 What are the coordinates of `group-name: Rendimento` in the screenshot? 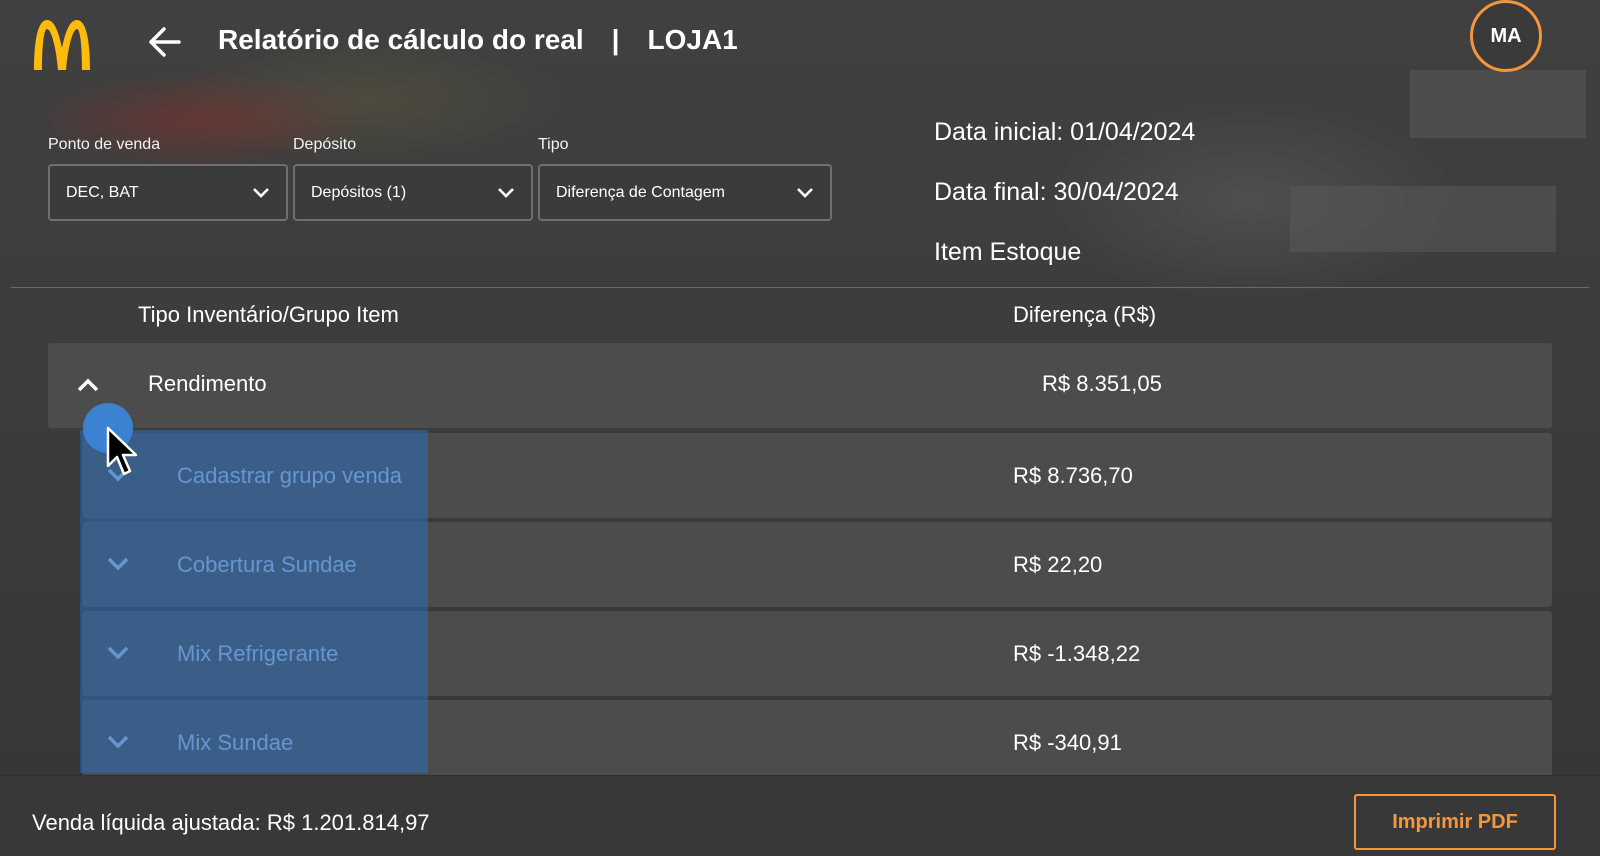 It's located at (207, 383).